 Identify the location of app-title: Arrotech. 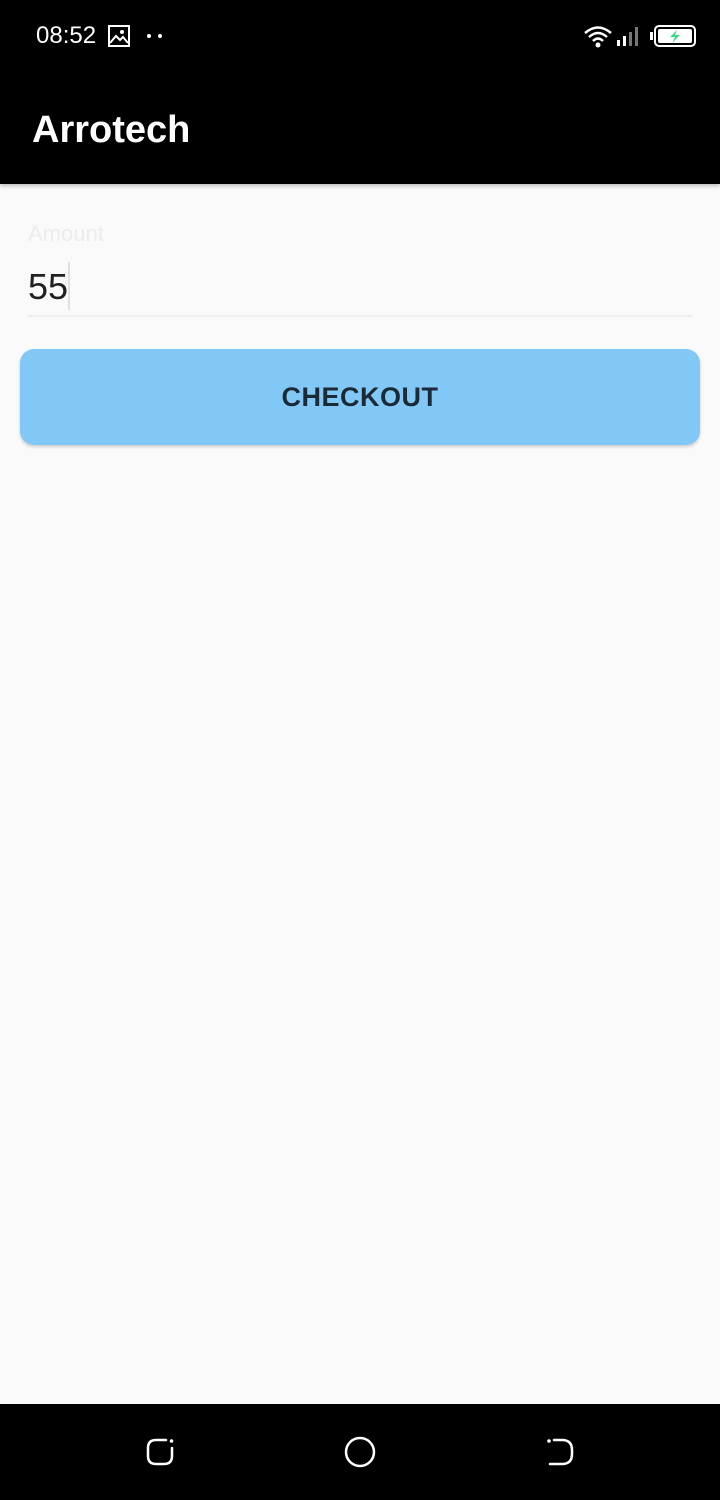
(111, 130).